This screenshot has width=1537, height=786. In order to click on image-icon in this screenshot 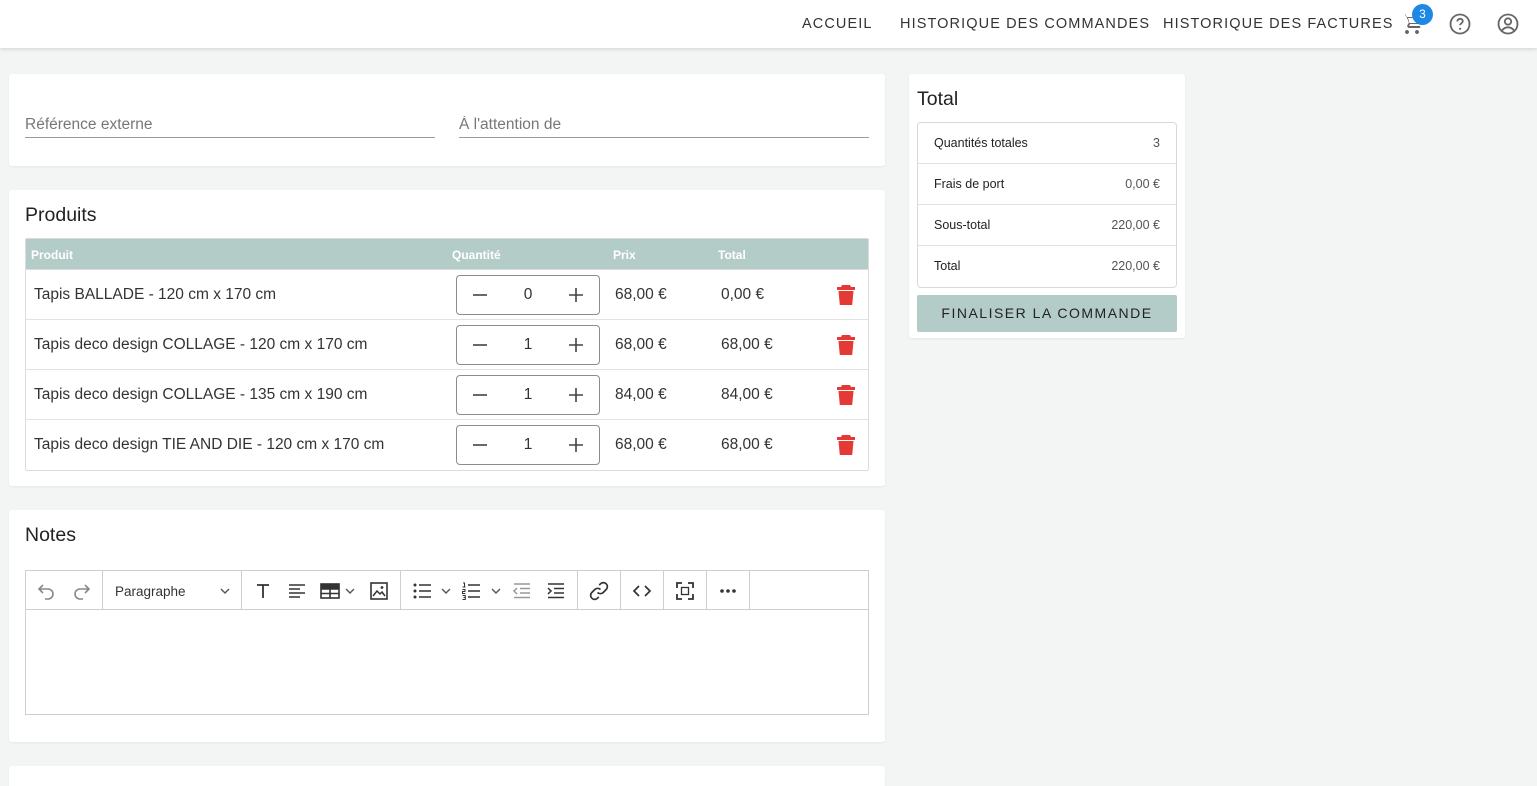, I will do `click(379, 591)`.